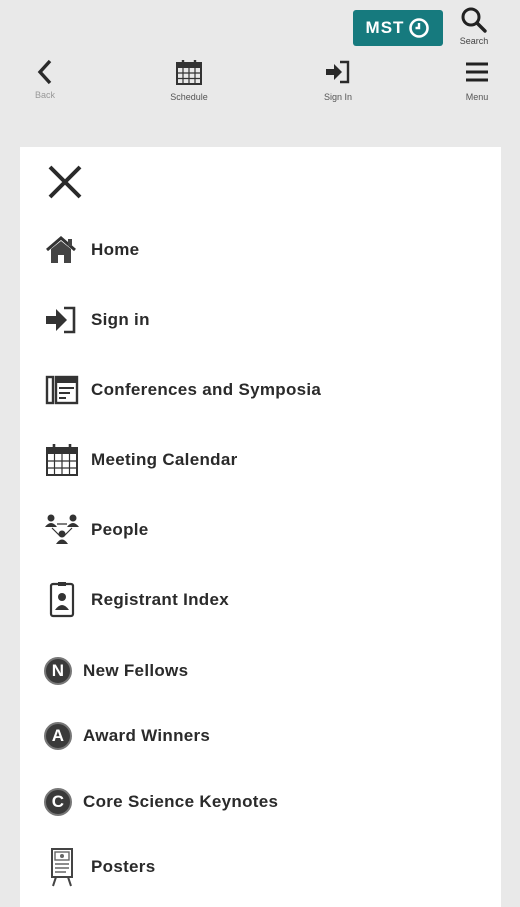  I want to click on home-icon, so click(64, 250).